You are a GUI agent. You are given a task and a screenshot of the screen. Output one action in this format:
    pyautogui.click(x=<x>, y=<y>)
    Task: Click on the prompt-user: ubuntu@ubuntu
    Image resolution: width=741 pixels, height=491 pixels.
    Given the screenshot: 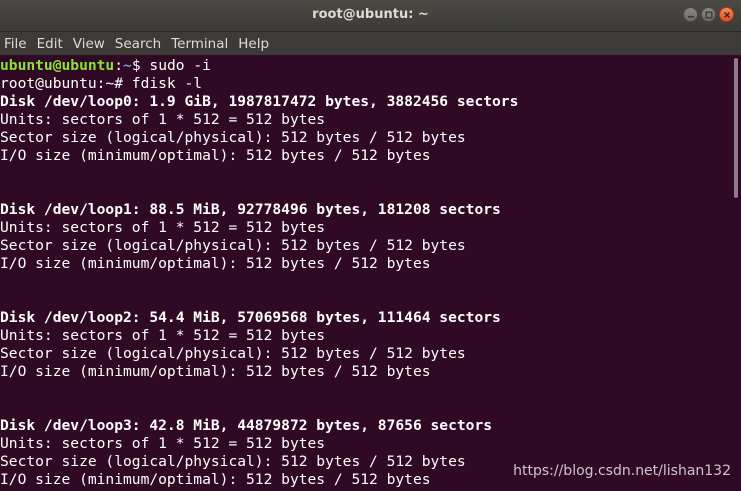 What is the action you would take?
    pyautogui.click(x=57, y=65)
    